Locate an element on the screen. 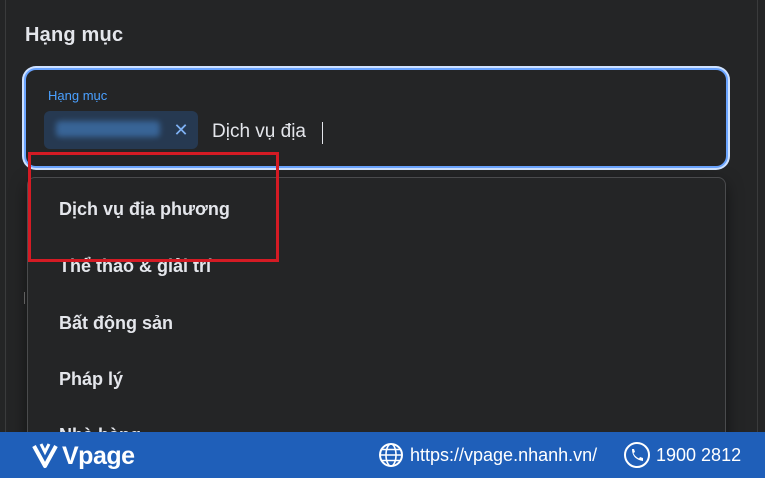 This screenshot has height=478, width=765. text-caret is located at coordinates (322, 133).